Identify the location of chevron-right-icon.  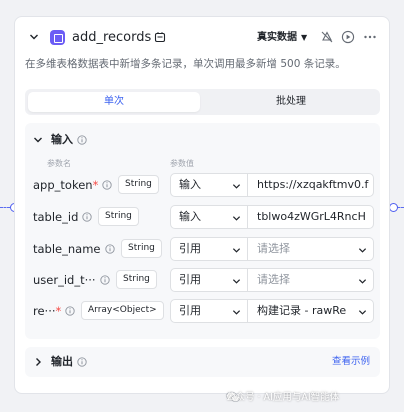
(38, 362).